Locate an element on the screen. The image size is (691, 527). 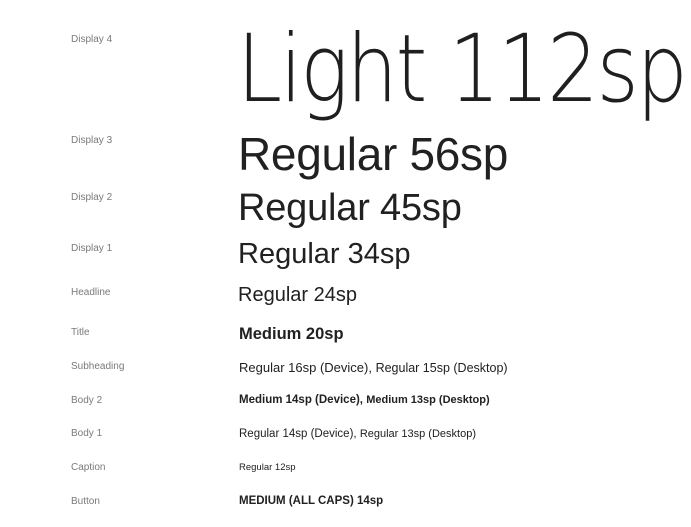
style-label: Display 1 is located at coordinates (92, 248).